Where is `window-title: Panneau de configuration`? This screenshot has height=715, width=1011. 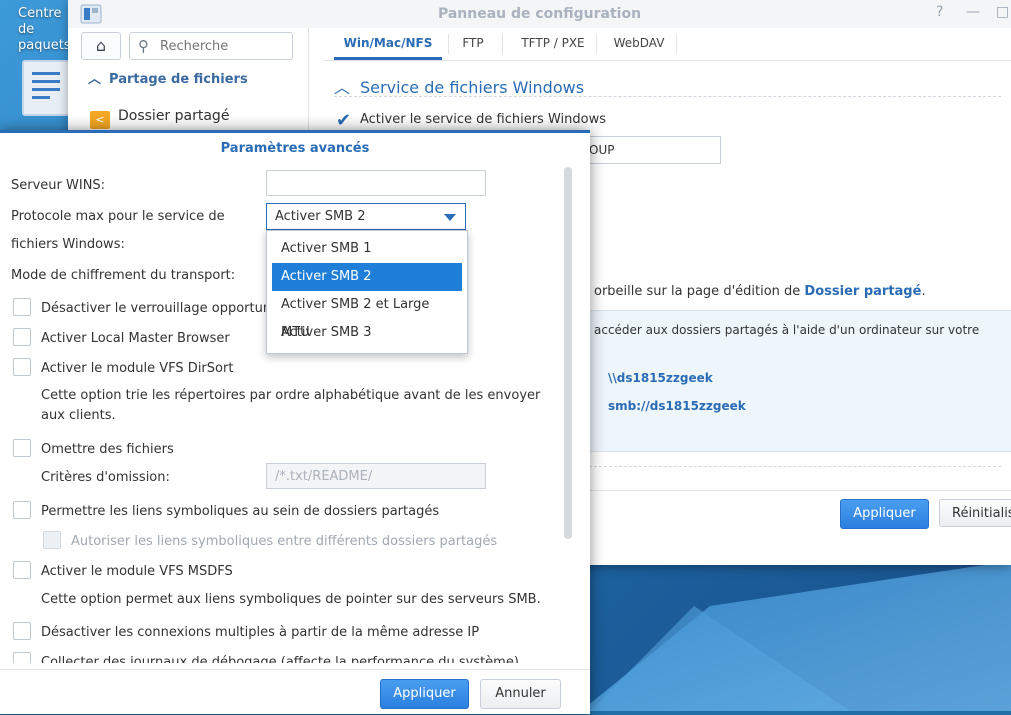 window-title: Panneau de configuration is located at coordinates (539, 14).